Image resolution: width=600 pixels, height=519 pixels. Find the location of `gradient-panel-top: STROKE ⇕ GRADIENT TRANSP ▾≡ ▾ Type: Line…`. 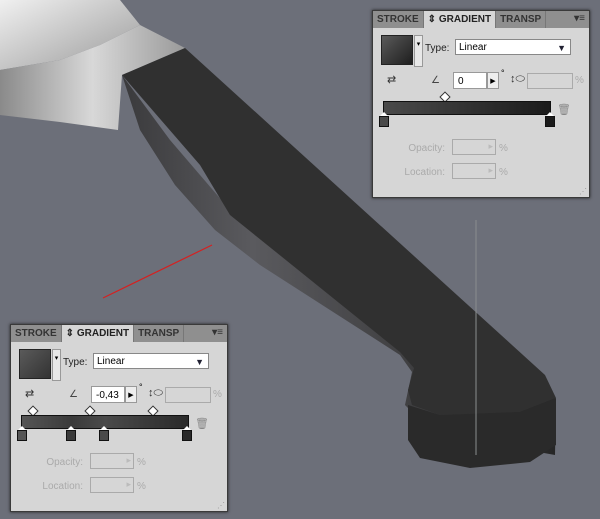

gradient-panel-top: STROKE ⇕ GRADIENT TRANSP ▾≡ ▾ Type: Line… is located at coordinates (481, 104).